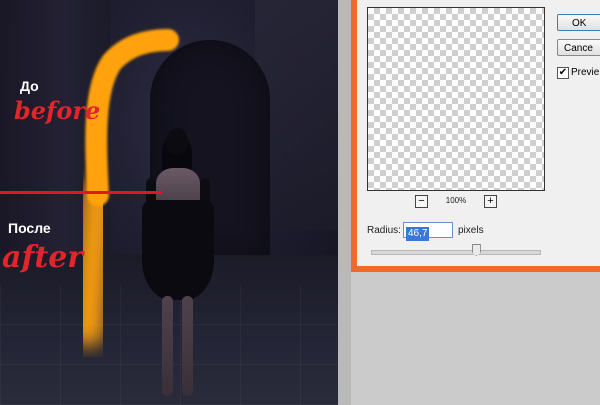 This screenshot has height=405, width=600. I want to click on label-after-english: after, so click(43, 257).